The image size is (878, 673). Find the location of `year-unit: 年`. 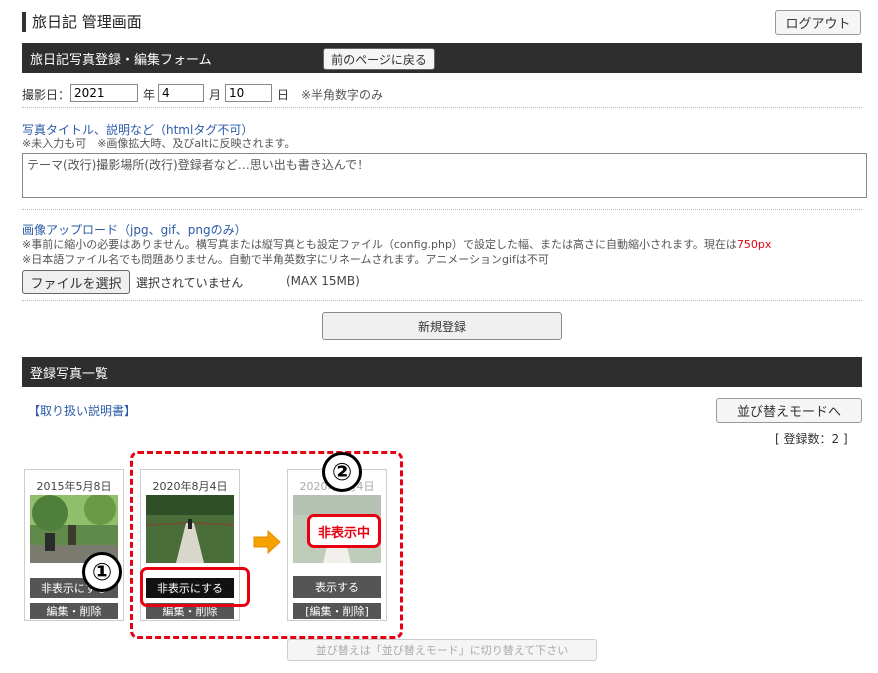

year-unit: 年 is located at coordinates (149, 95).